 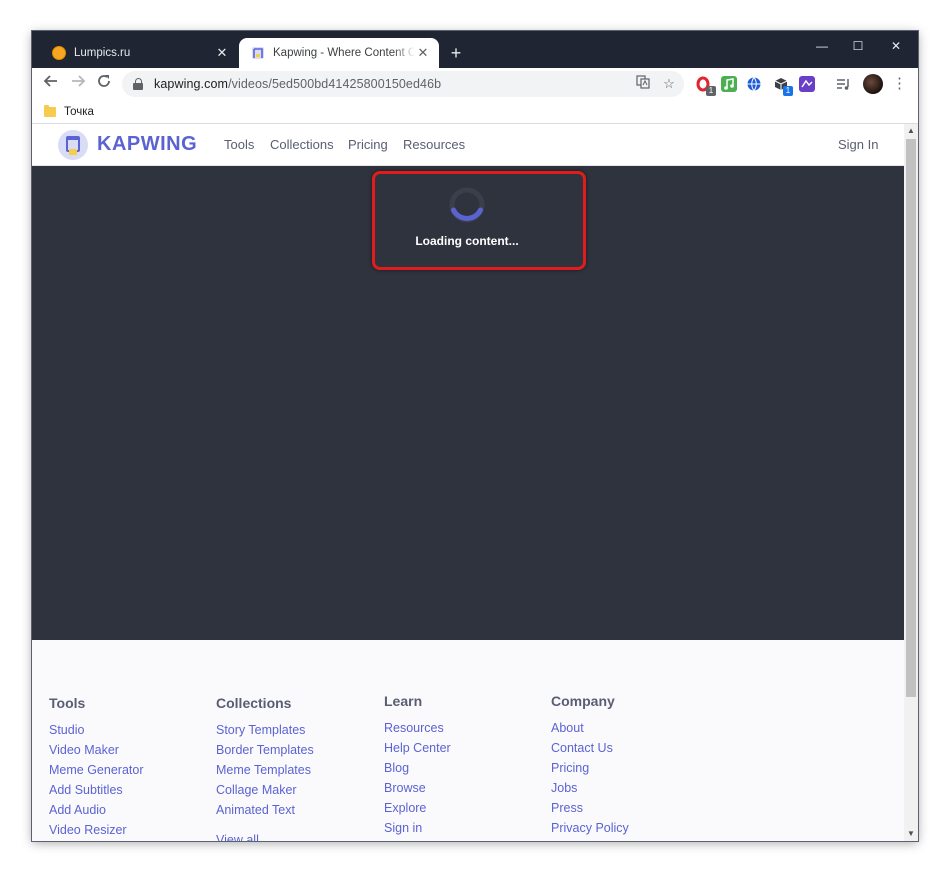 I want to click on scroll-down-arrow-icon: ▼, so click(x=911, y=834).